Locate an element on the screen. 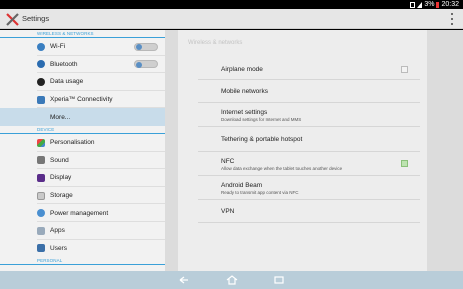  sidebar-item-sound: Sound is located at coordinates (82, 161).